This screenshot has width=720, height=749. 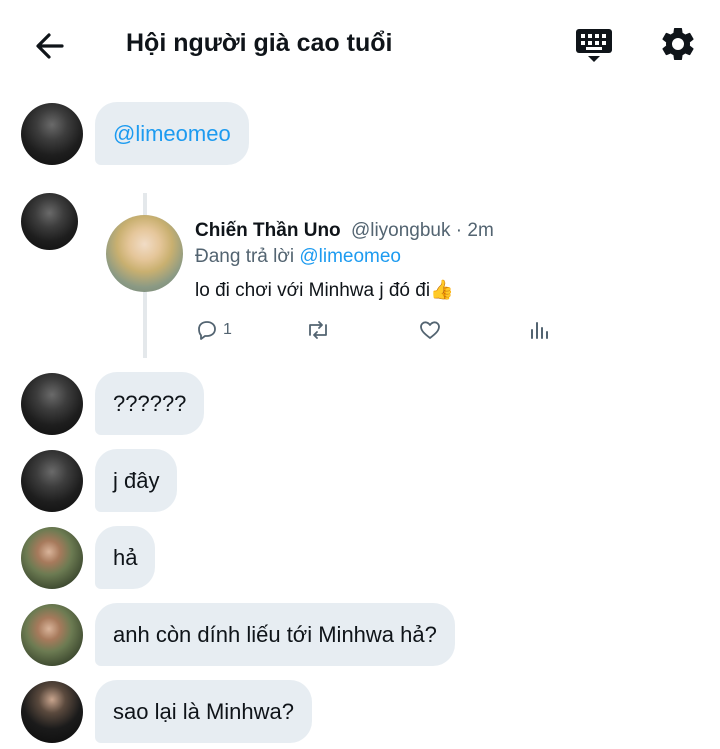 I want to click on analytics-icon, so click(x=539, y=330).